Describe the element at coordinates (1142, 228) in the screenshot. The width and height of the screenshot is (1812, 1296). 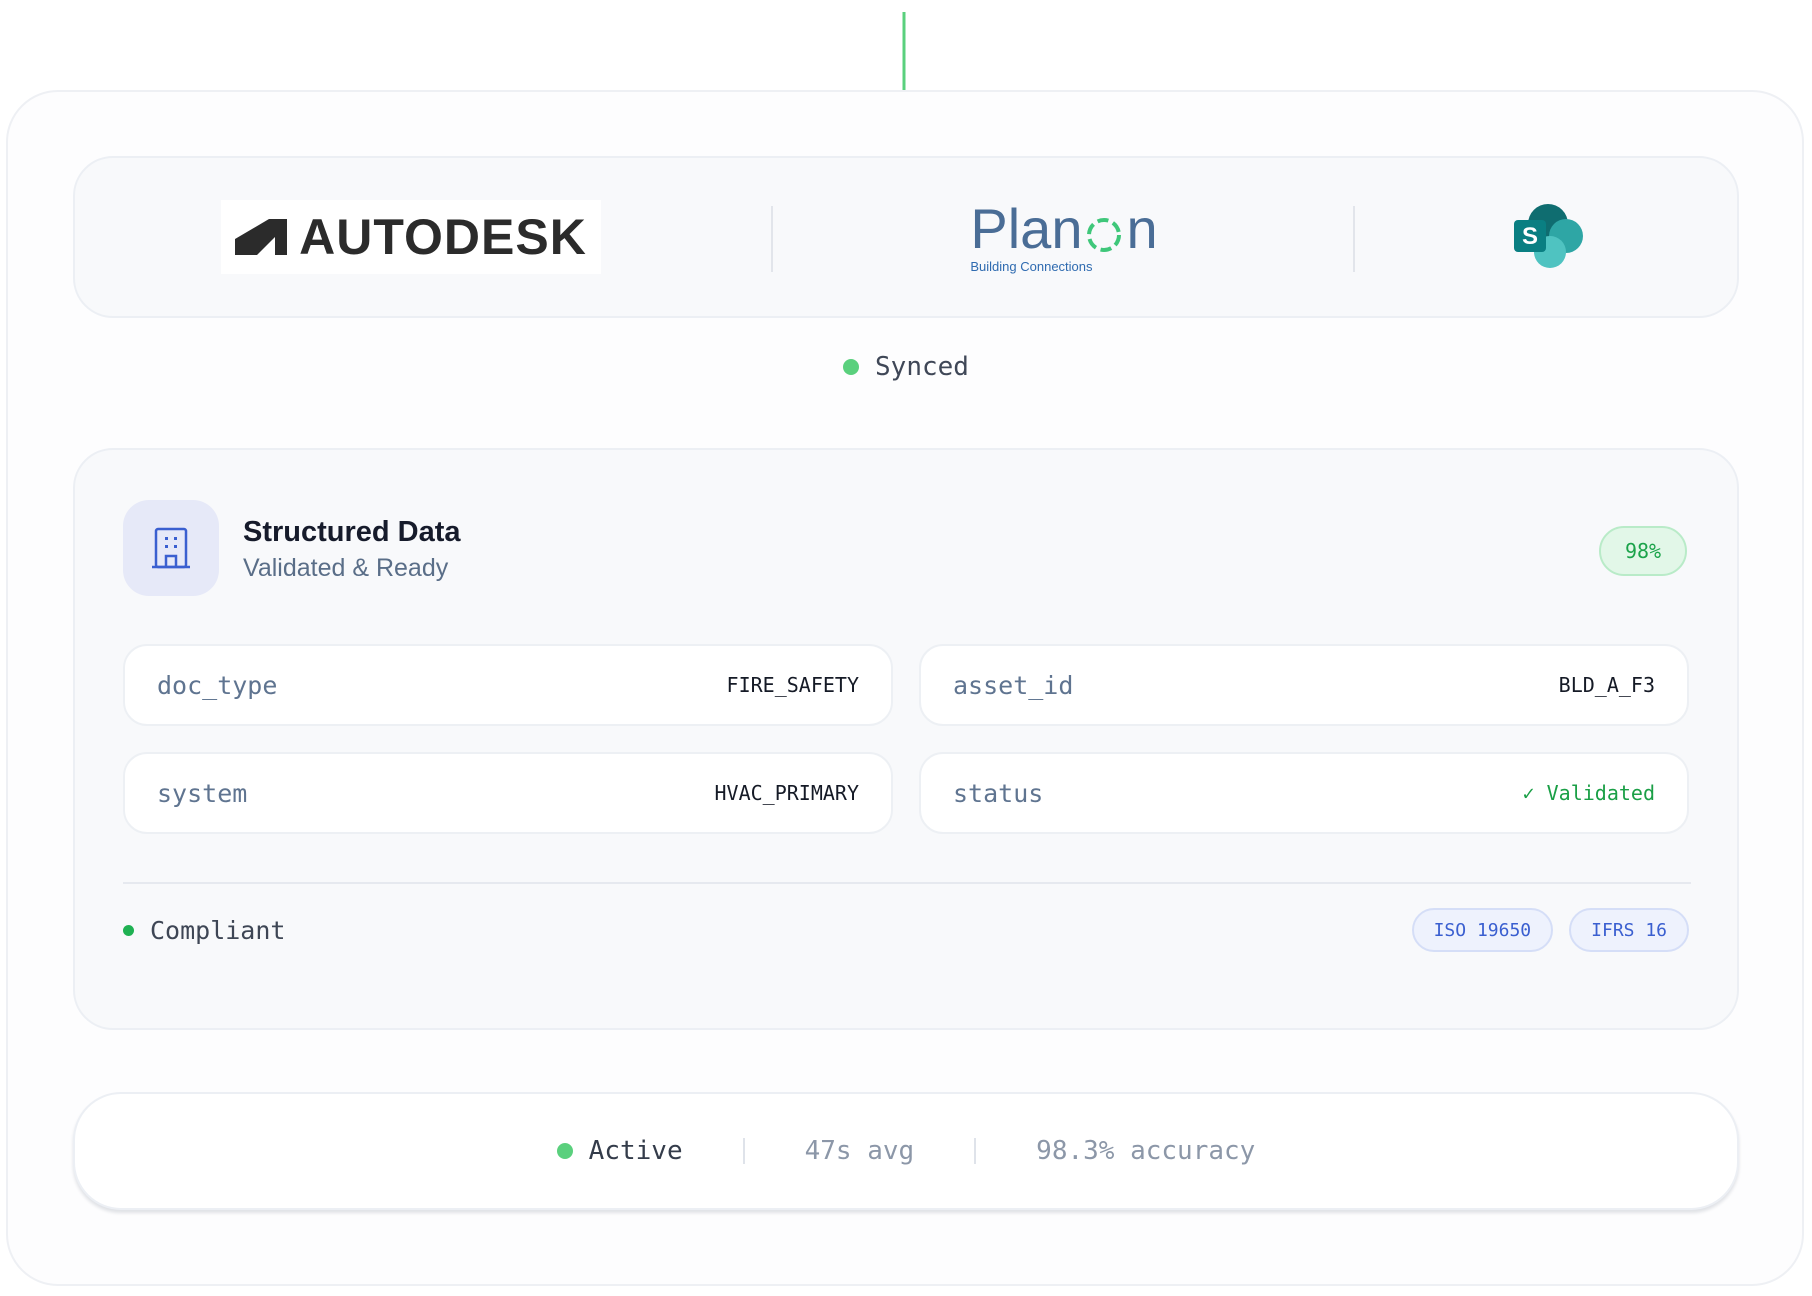
I see `planon-wordmark-right: n` at that location.